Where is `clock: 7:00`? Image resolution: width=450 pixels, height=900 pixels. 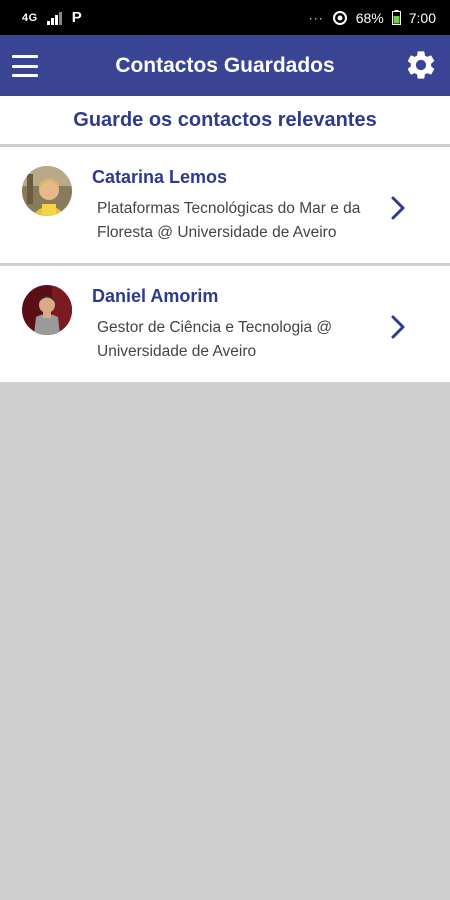
clock: 7:00 is located at coordinates (422, 17).